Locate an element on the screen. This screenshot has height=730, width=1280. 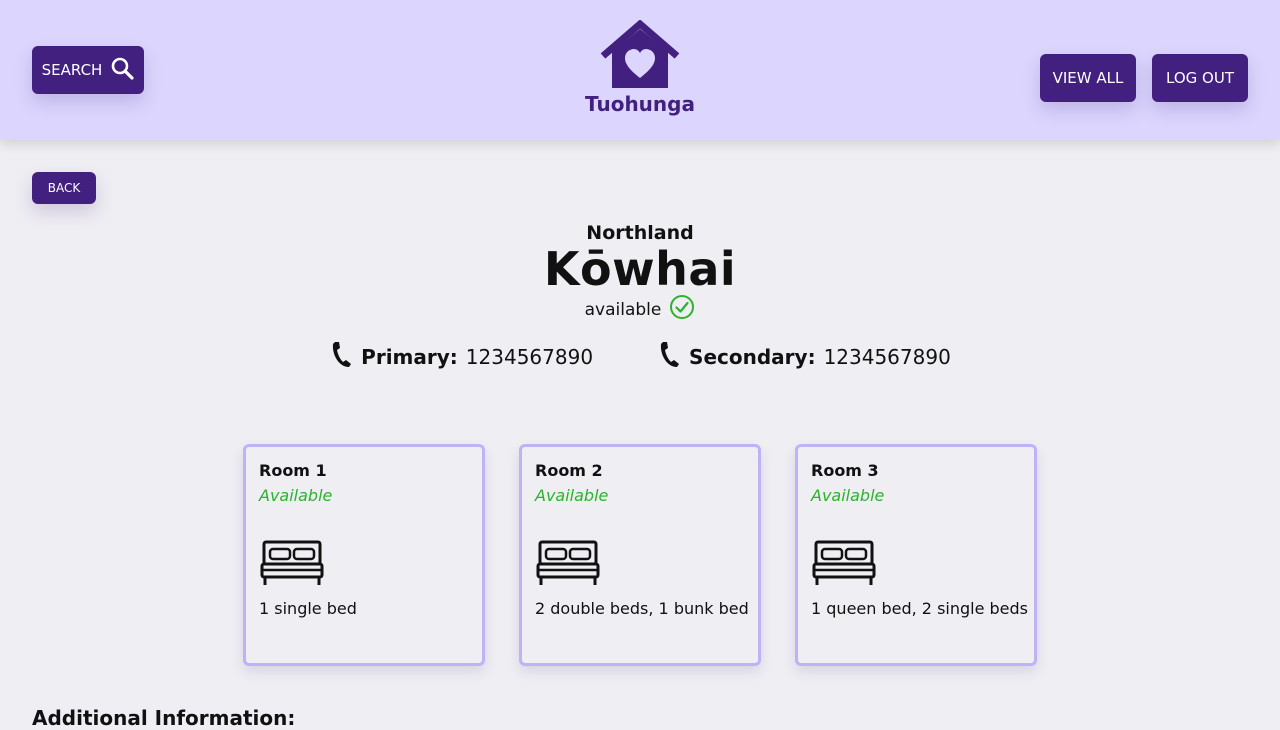
room-title: Room 2 is located at coordinates (569, 470).